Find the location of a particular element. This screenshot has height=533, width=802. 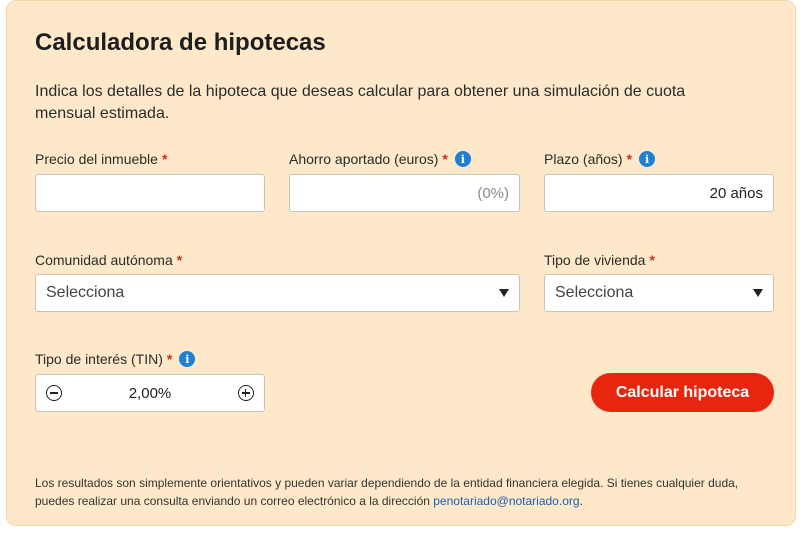

term-input is located at coordinates (659, 193).